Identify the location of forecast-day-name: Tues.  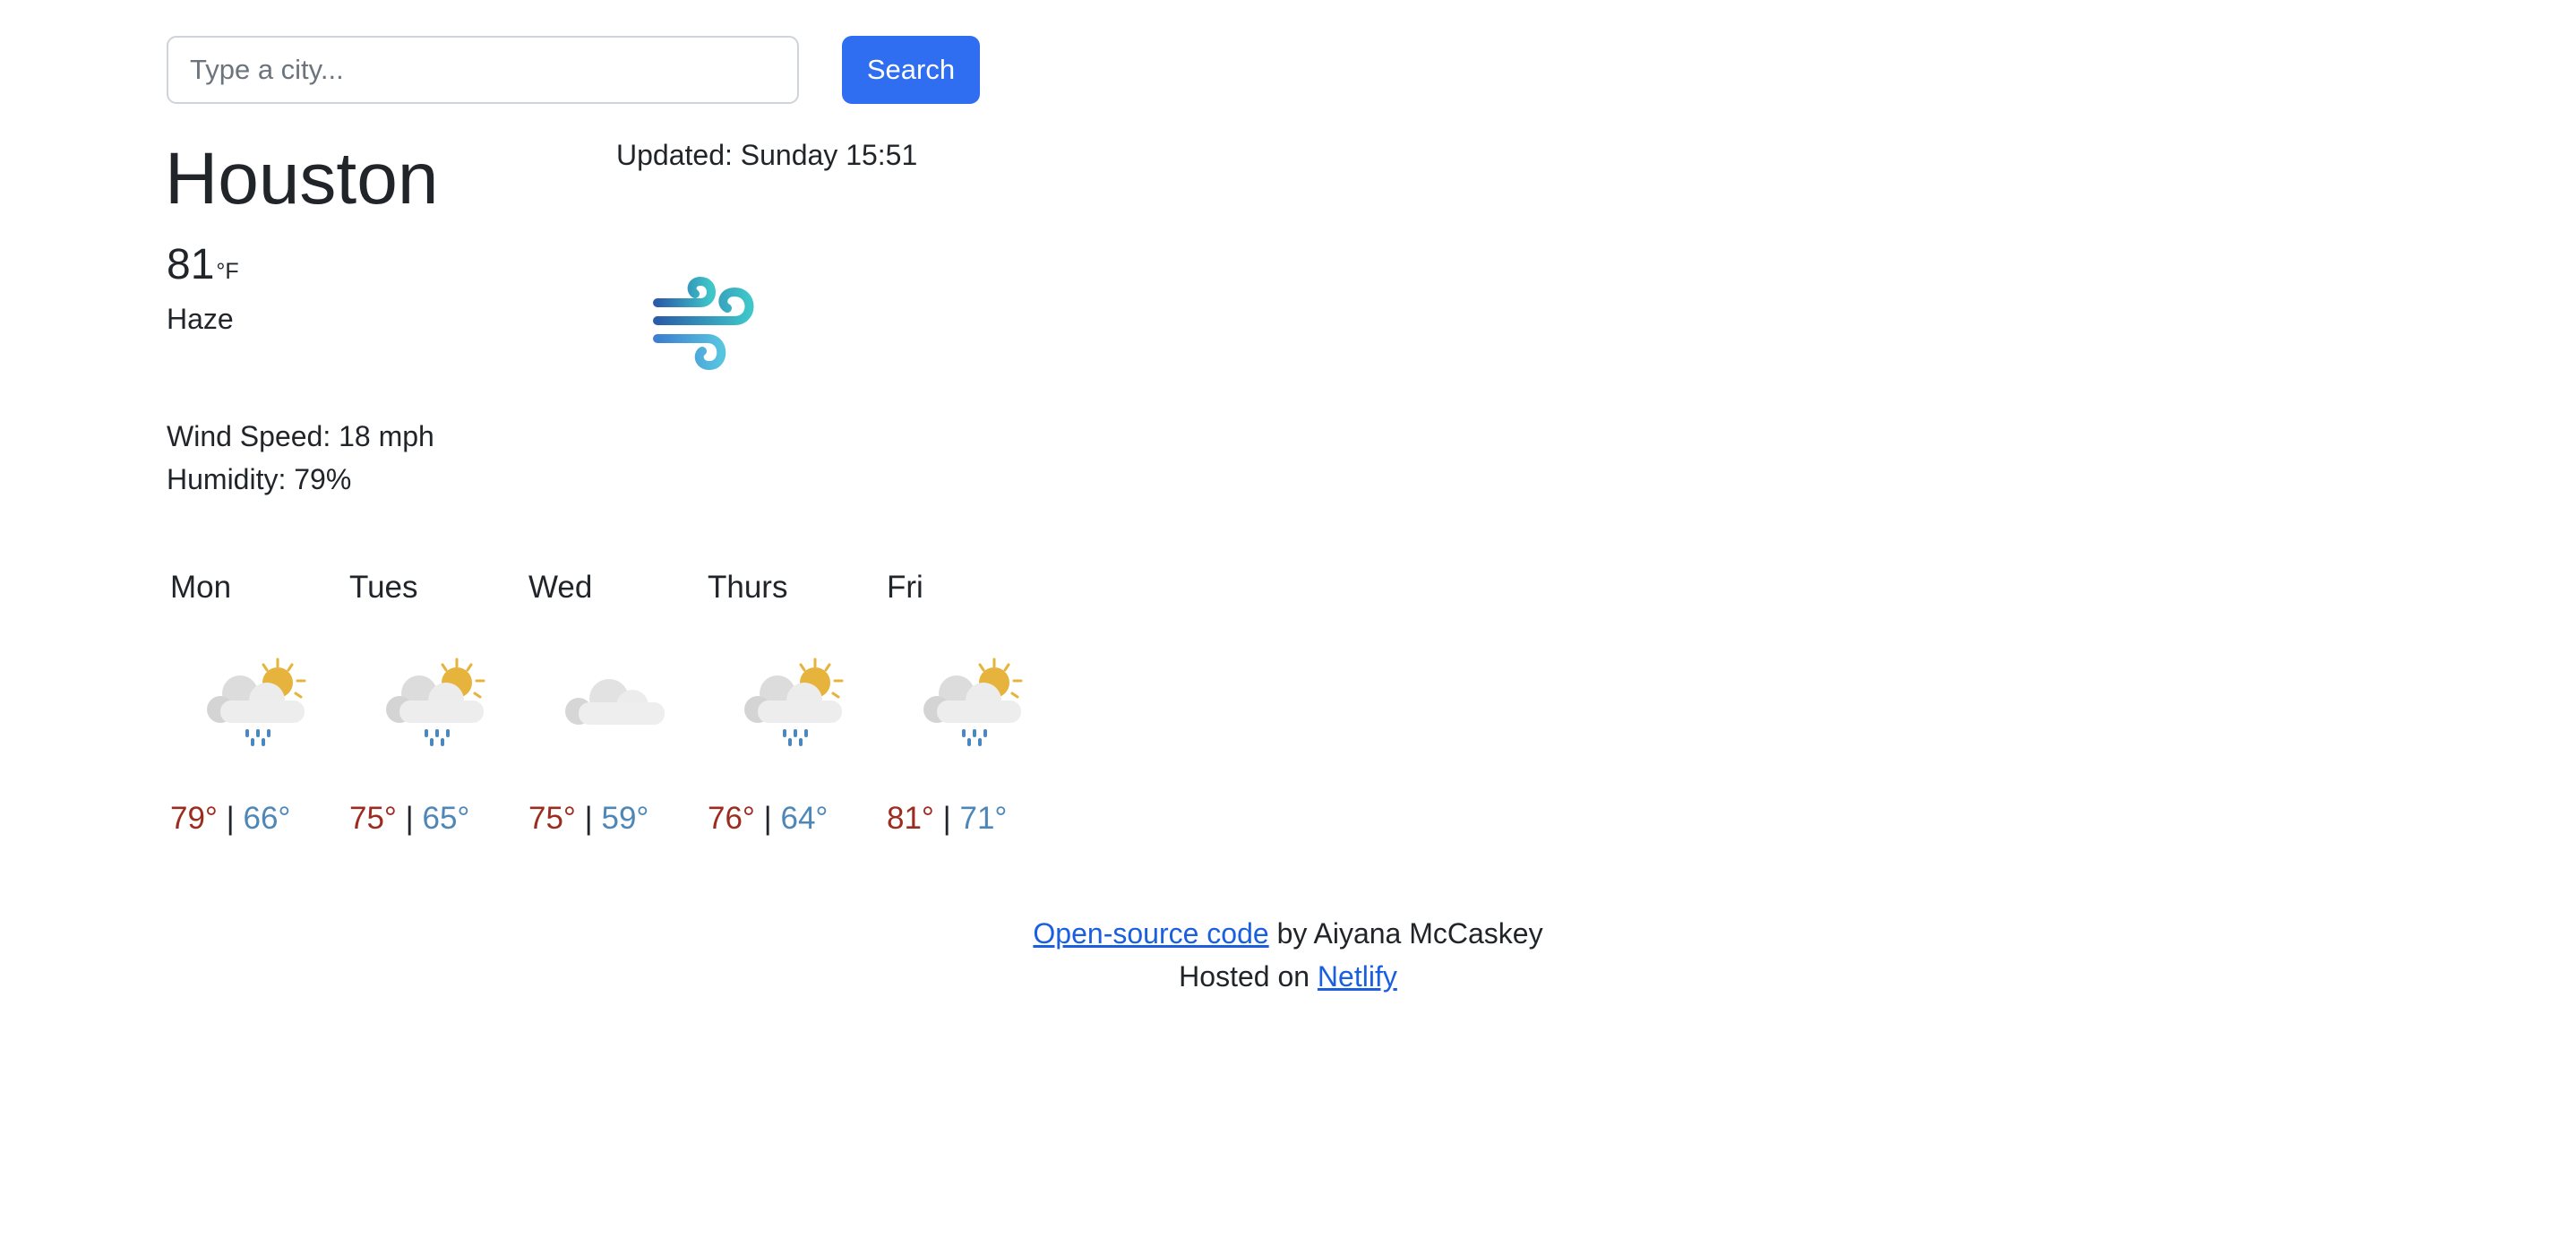
(383, 587).